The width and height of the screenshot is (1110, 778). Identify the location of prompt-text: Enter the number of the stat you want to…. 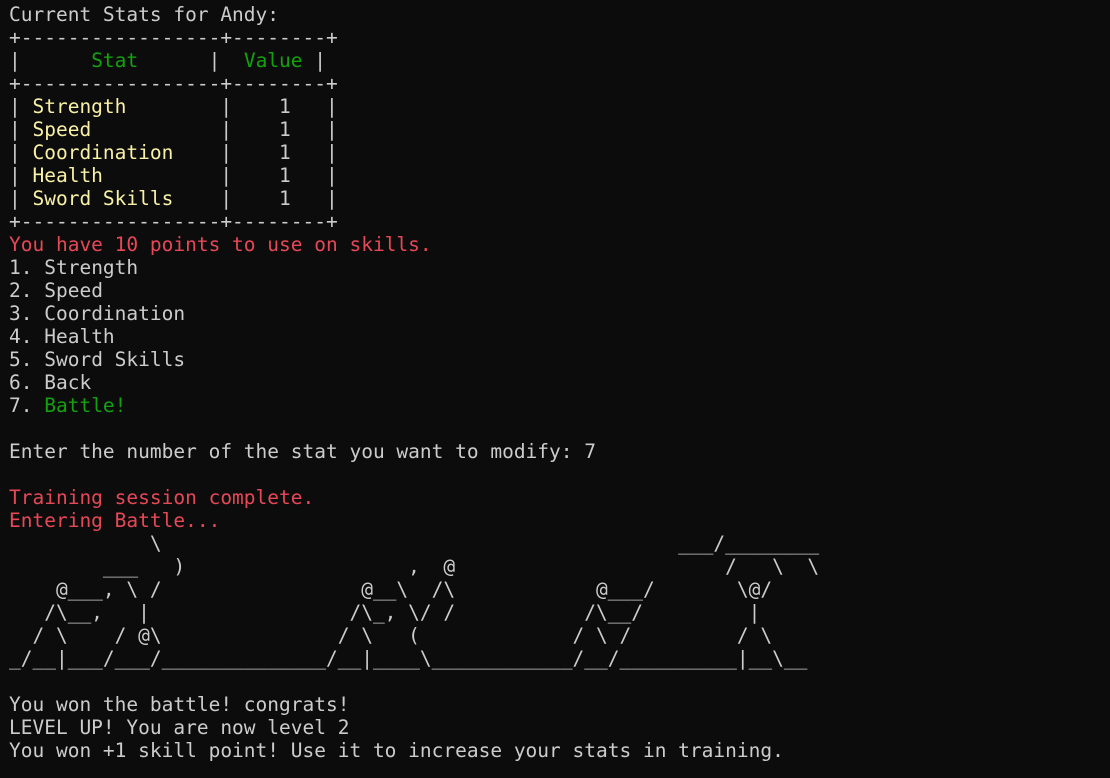
(297, 451).